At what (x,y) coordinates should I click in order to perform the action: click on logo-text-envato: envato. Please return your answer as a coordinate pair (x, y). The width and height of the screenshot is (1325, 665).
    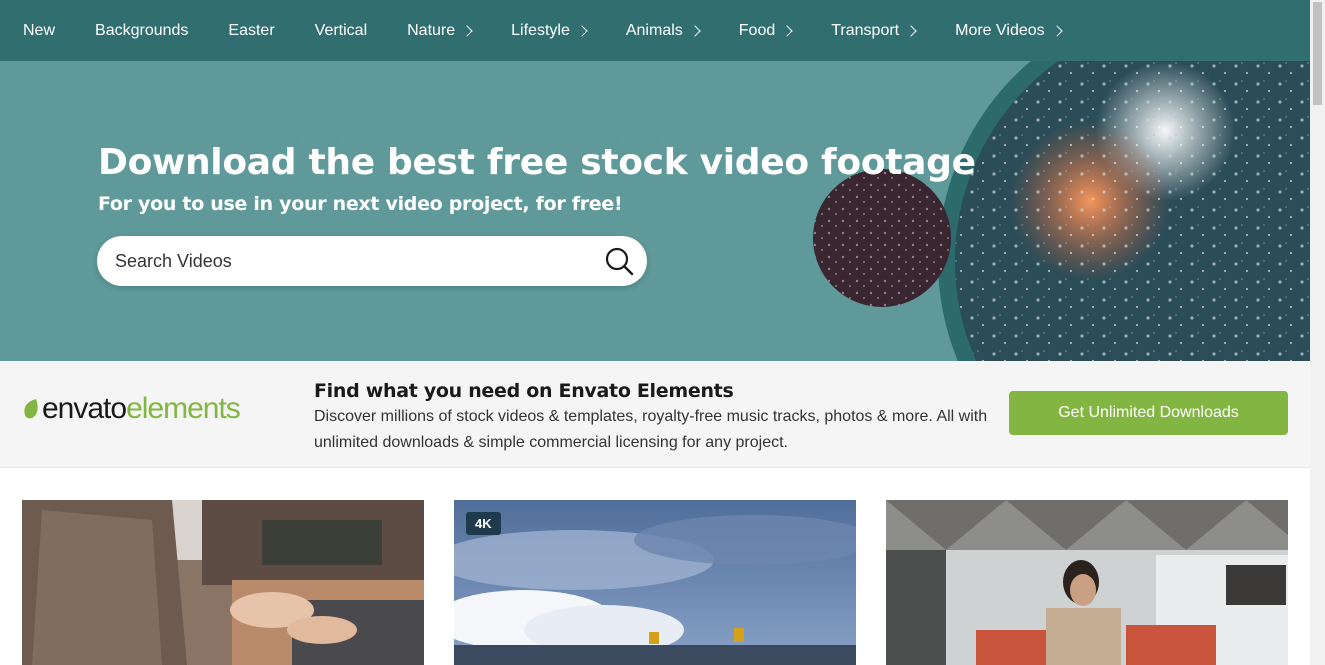
    Looking at the image, I should click on (84, 408).